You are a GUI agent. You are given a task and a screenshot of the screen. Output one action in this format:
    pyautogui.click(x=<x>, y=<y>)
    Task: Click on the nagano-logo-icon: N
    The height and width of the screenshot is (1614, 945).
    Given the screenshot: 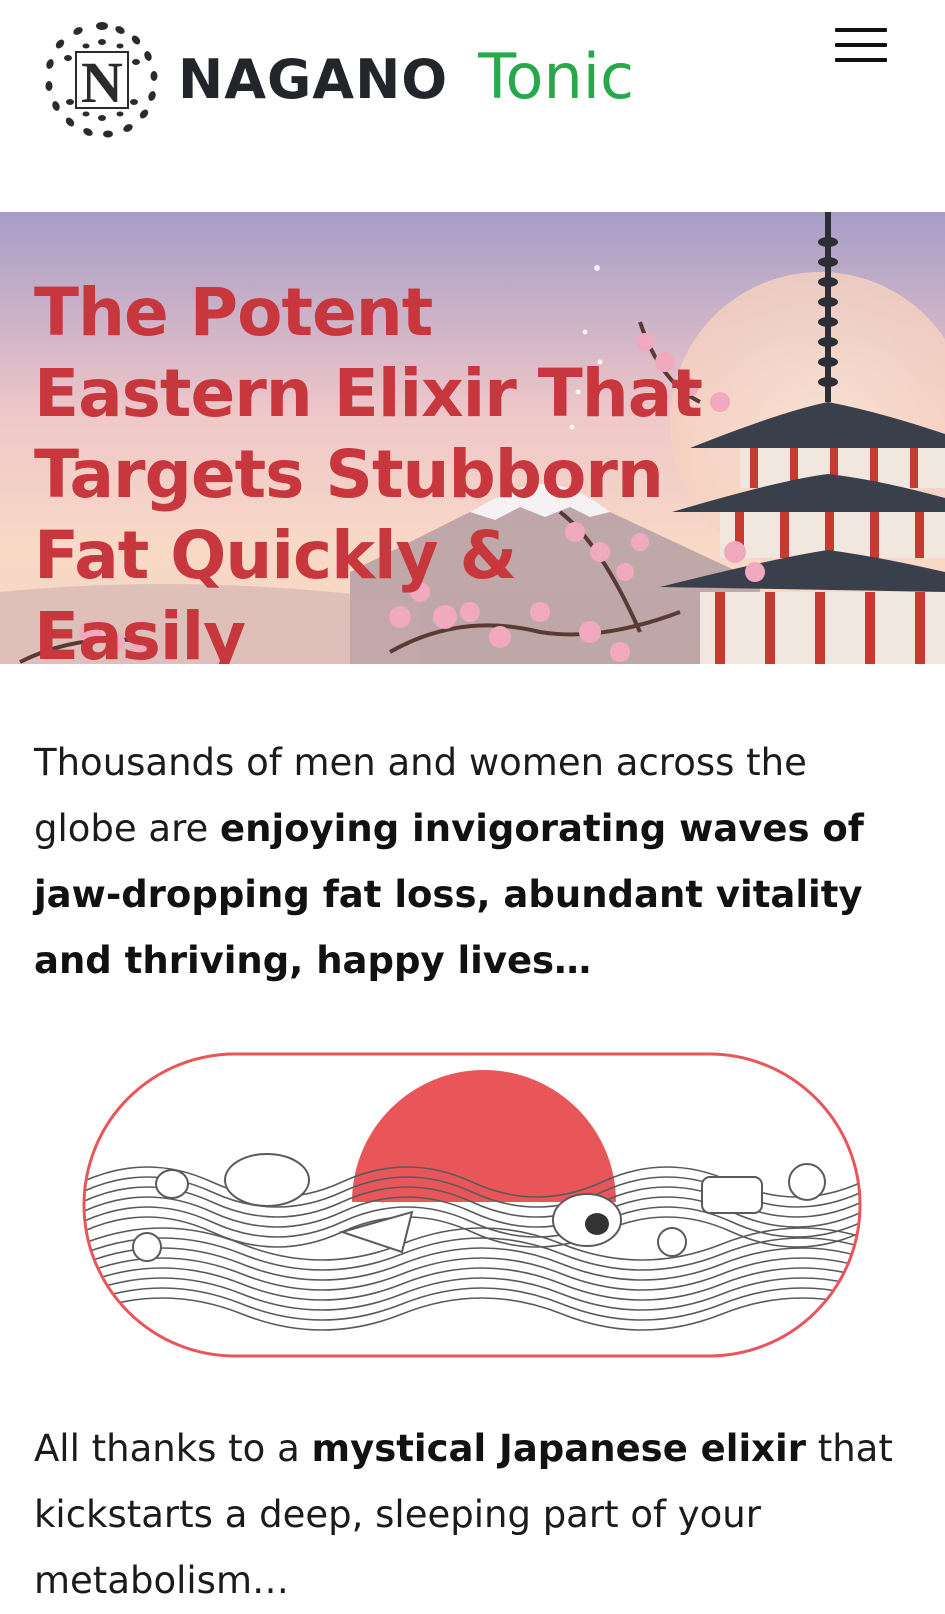 What is the action you would take?
    pyautogui.click(x=102, y=80)
    